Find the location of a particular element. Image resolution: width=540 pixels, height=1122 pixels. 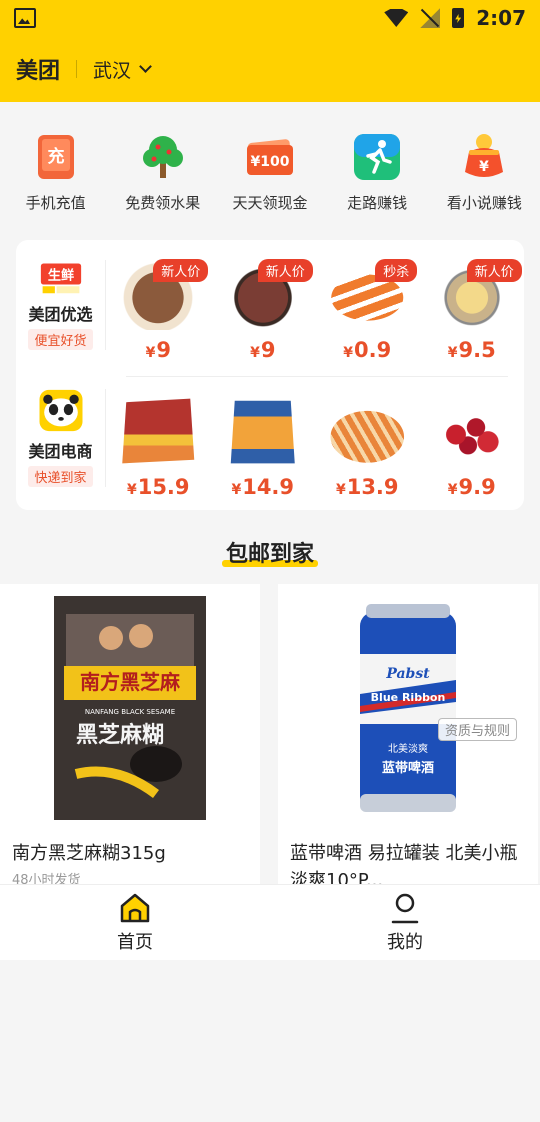

svg-text: 黑芝麻糊 is located at coordinates (120, 735).